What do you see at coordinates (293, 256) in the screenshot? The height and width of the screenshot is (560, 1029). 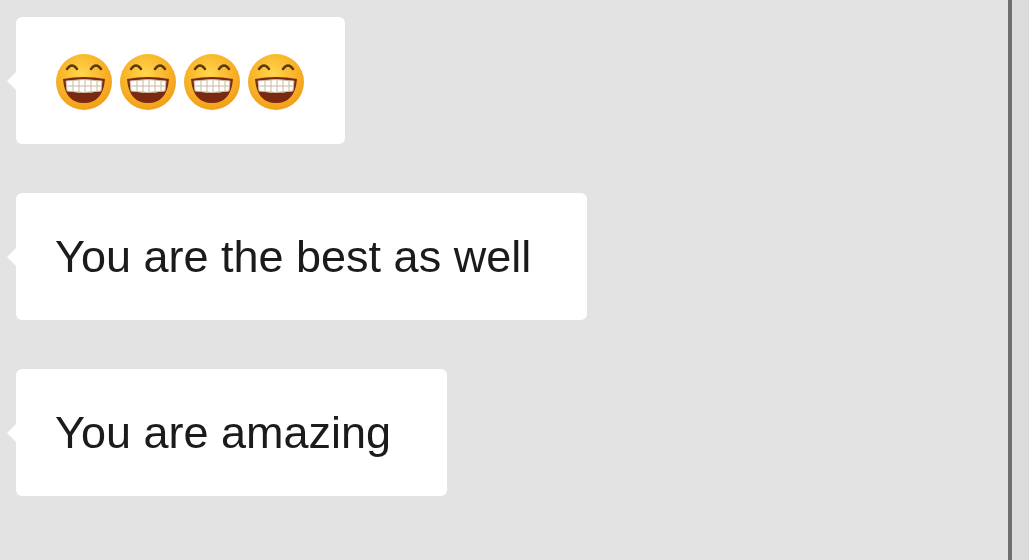 I see `message-text: You are the best as well` at bounding box center [293, 256].